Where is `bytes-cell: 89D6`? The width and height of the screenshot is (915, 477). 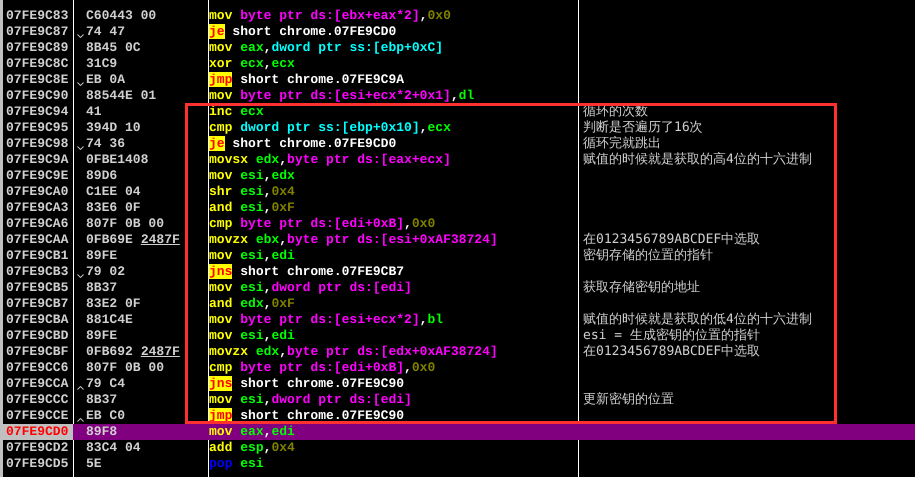 bytes-cell: 89D6 is located at coordinates (102, 176).